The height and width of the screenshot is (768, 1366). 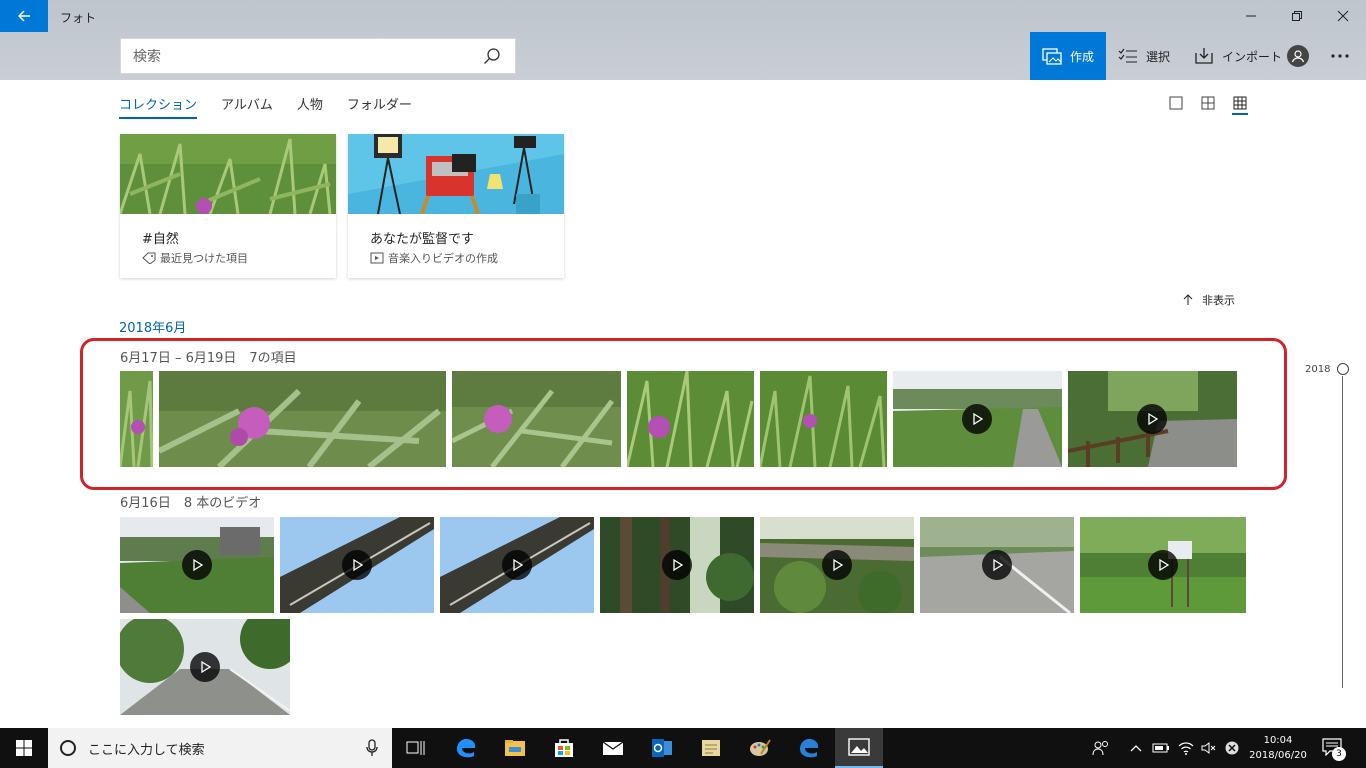 I want to click on task-view-icon, so click(x=415, y=748).